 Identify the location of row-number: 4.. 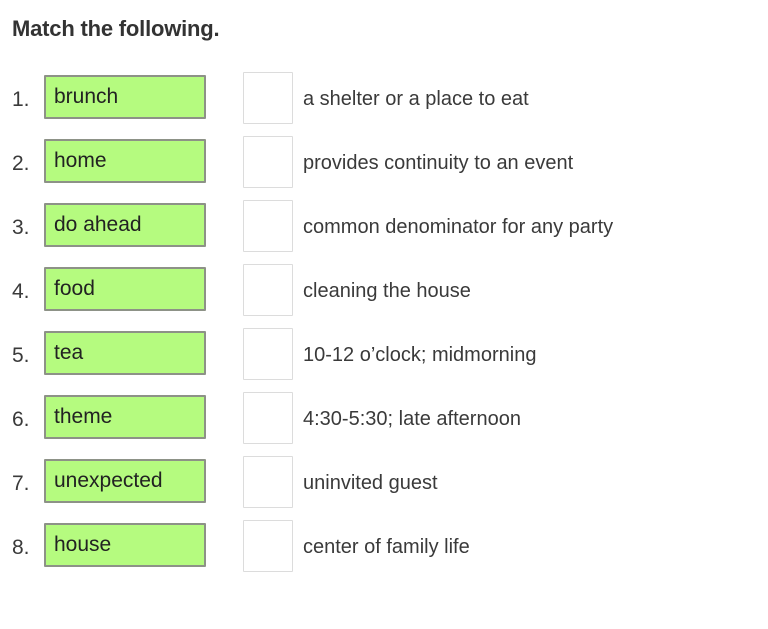
(21, 291).